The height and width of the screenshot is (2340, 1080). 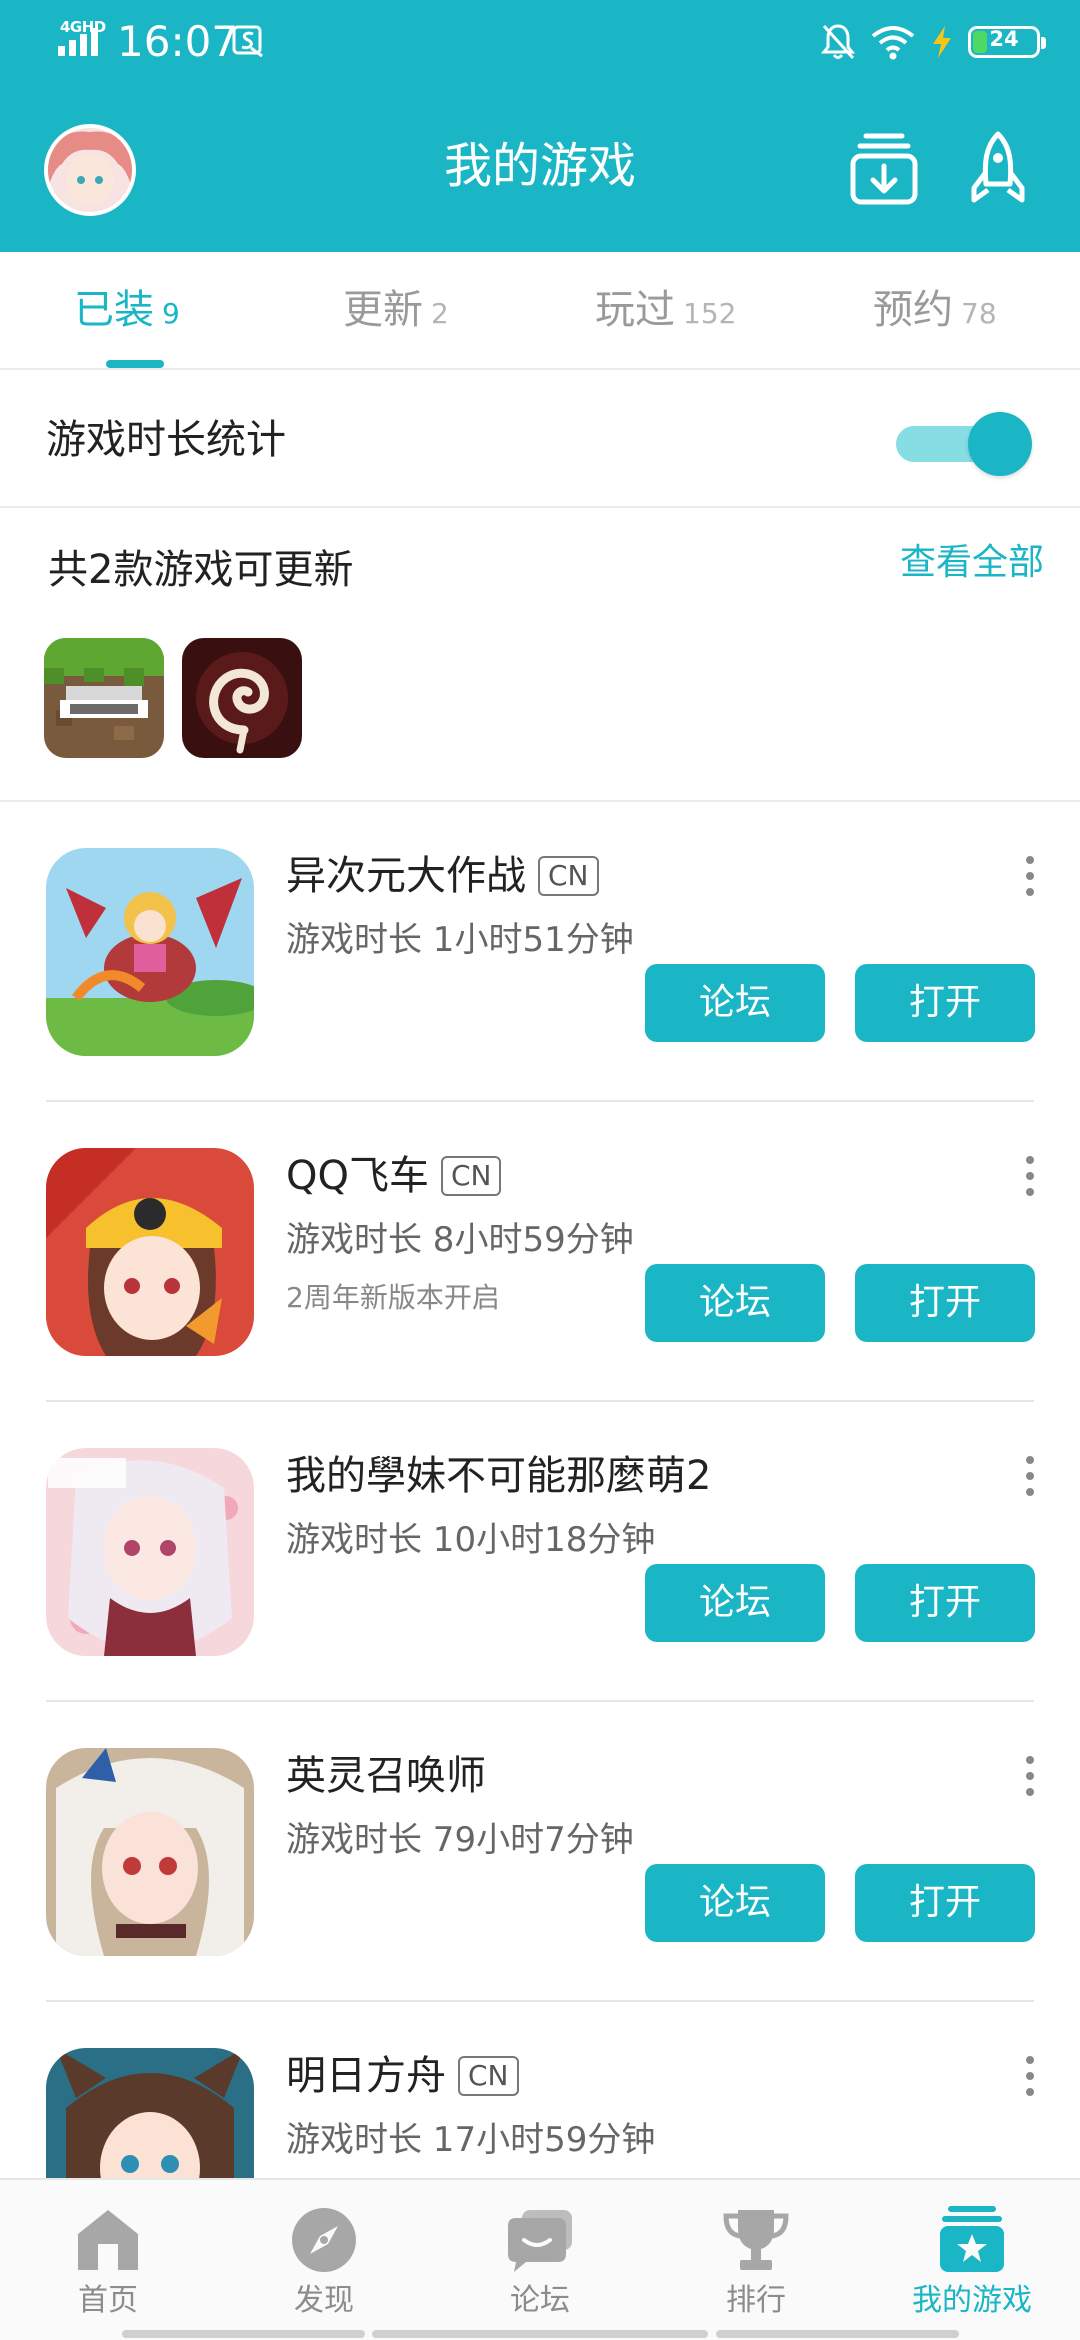 I want to click on tab-bar: 已装 9 更新 2 玩过 152 预约 78, so click(x=540, y=311).